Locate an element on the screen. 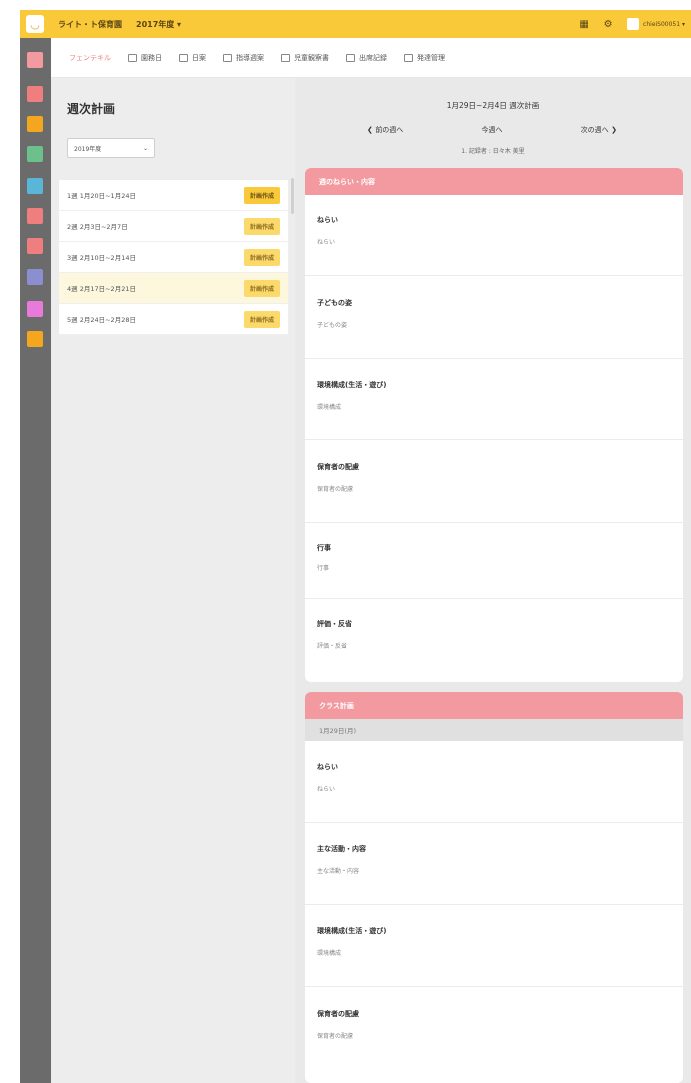  tab-hattatsu: 発達管理 is located at coordinates (424, 58).